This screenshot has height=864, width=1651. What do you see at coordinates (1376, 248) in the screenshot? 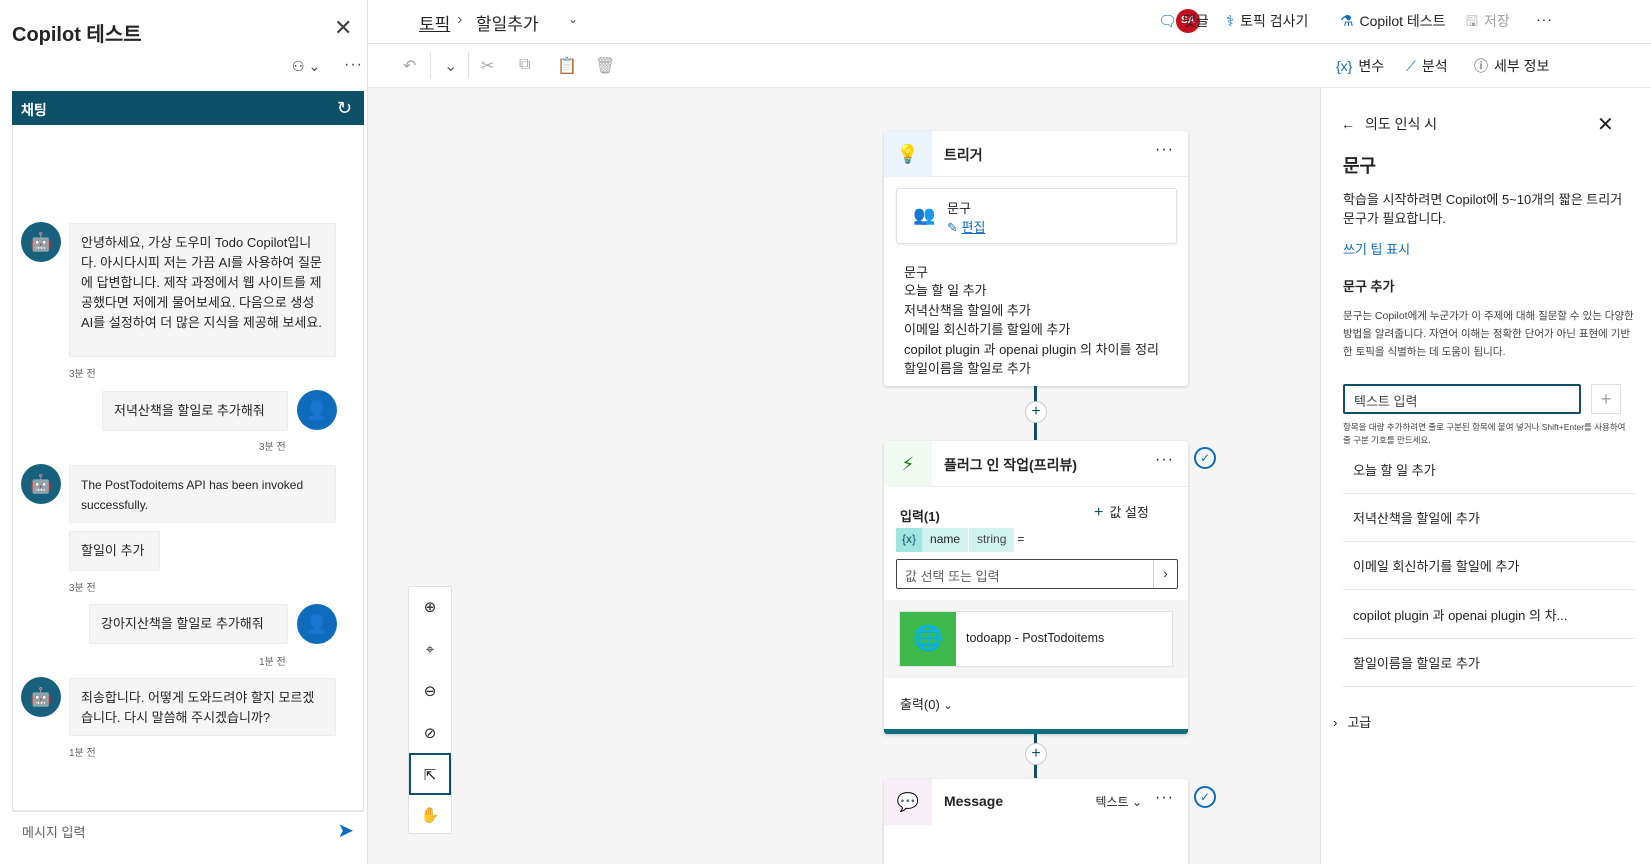
I see `writing-tips-link: 쓰기 팁 표시` at bounding box center [1376, 248].